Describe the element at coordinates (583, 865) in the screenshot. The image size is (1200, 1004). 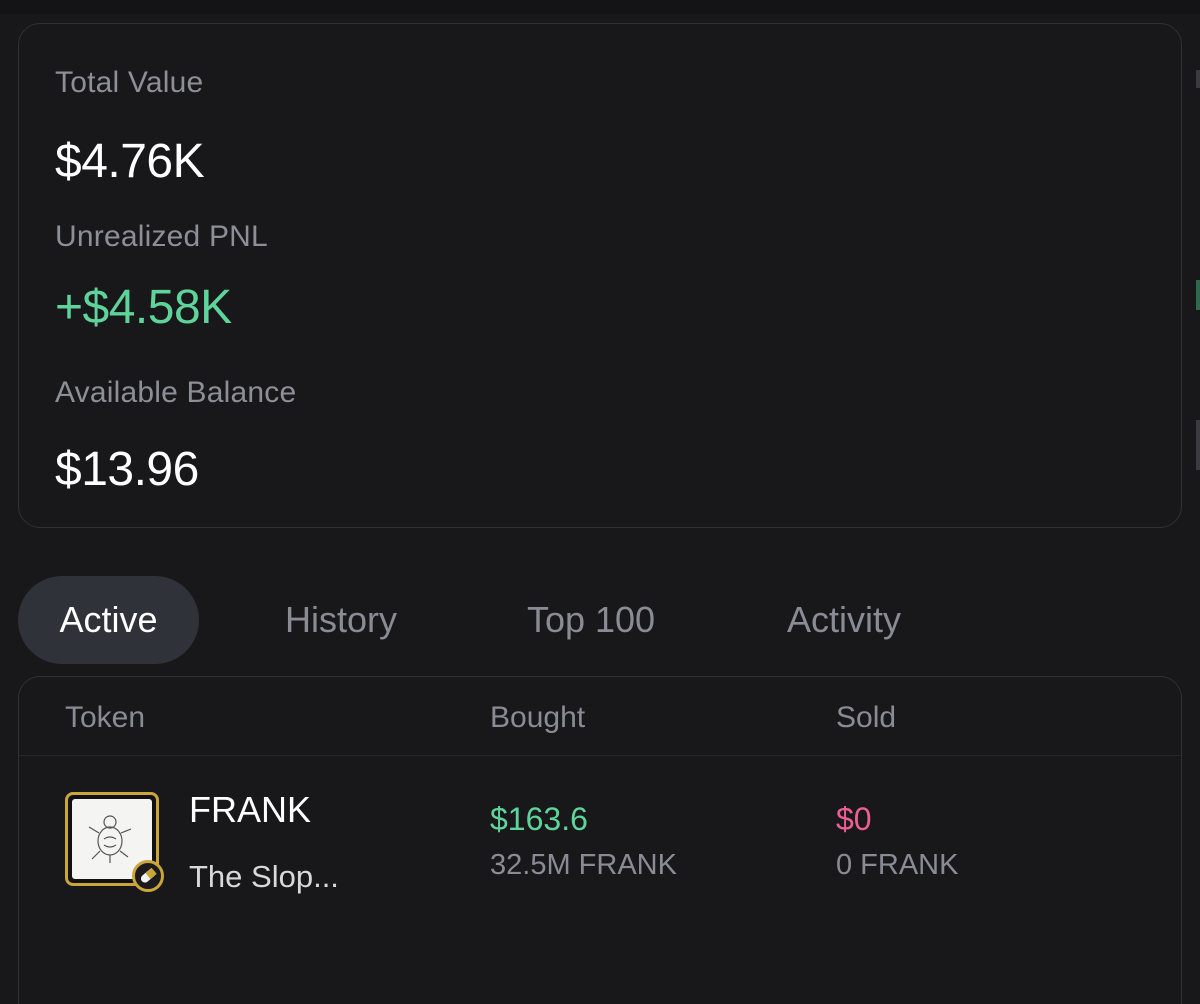
I see `bought-amount: 32.5M FRANK` at that location.